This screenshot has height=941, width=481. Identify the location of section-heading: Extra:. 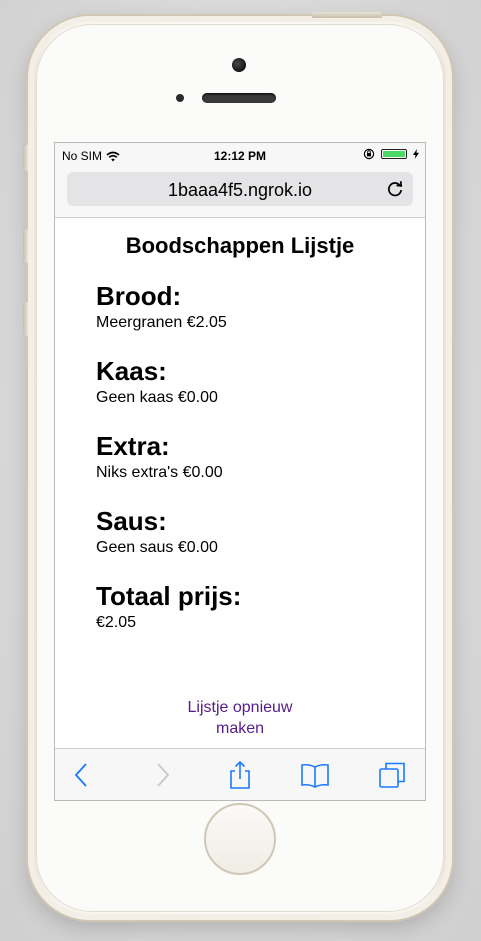
(133, 446).